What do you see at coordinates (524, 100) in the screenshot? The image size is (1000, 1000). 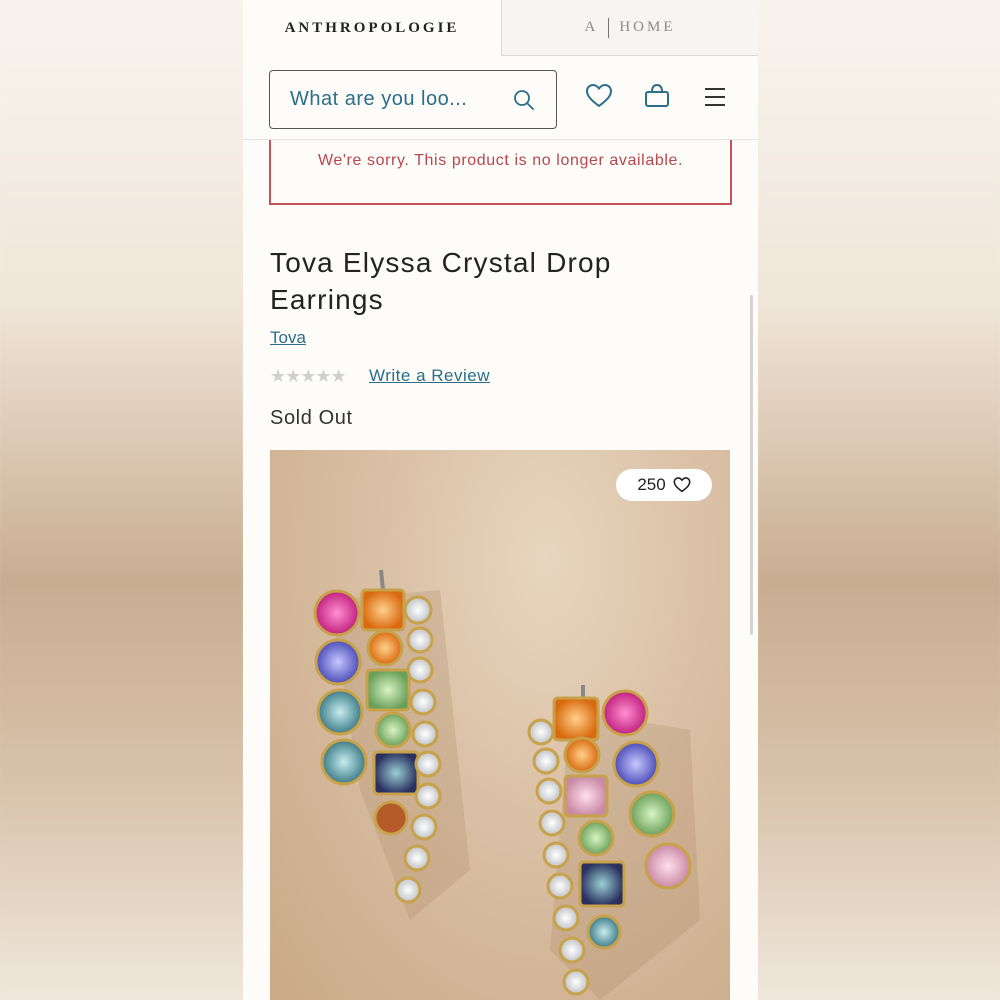 I see `search-icon` at bounding box center [524, 100].